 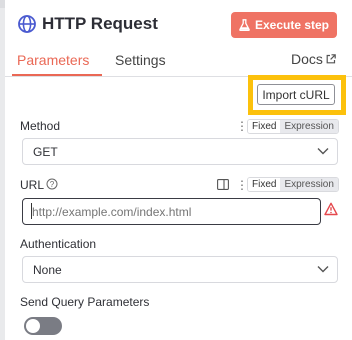 I want to click on toggle-knob, so click(x=33, y=326).